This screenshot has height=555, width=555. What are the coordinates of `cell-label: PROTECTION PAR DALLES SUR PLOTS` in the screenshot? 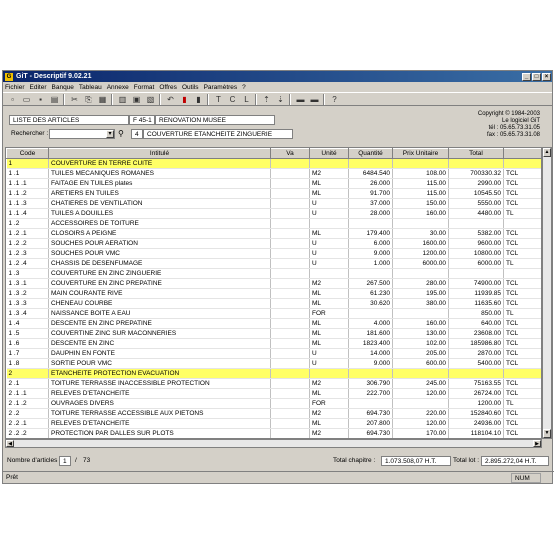 It's located at (159, 433).